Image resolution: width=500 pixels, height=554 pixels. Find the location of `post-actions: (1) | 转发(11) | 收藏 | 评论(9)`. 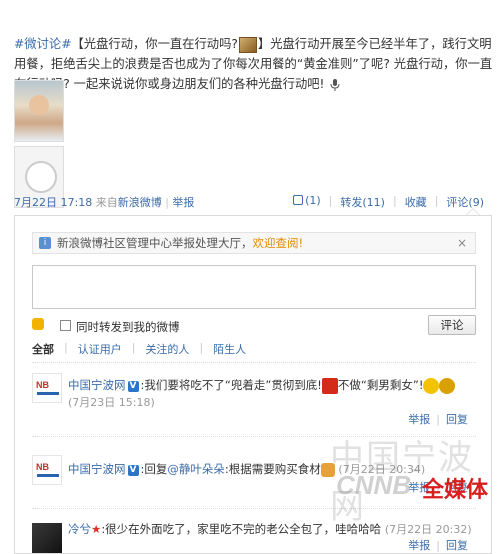

post-actions: (1) | 转发(11) | 收藏 | 评论(9) is located at coordinates (388, 202).